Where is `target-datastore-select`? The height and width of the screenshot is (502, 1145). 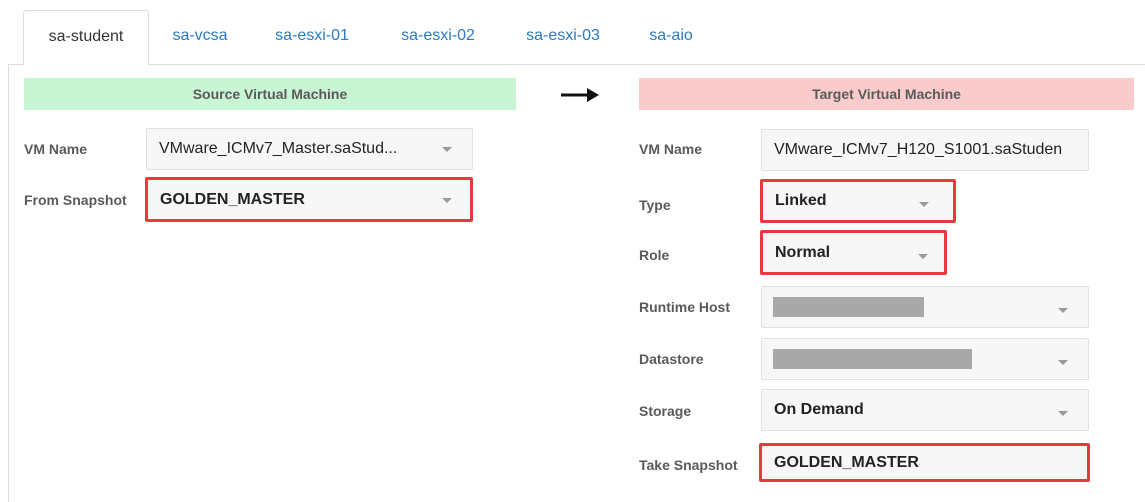 target-datastore-select is located at coordinates (925, 359).